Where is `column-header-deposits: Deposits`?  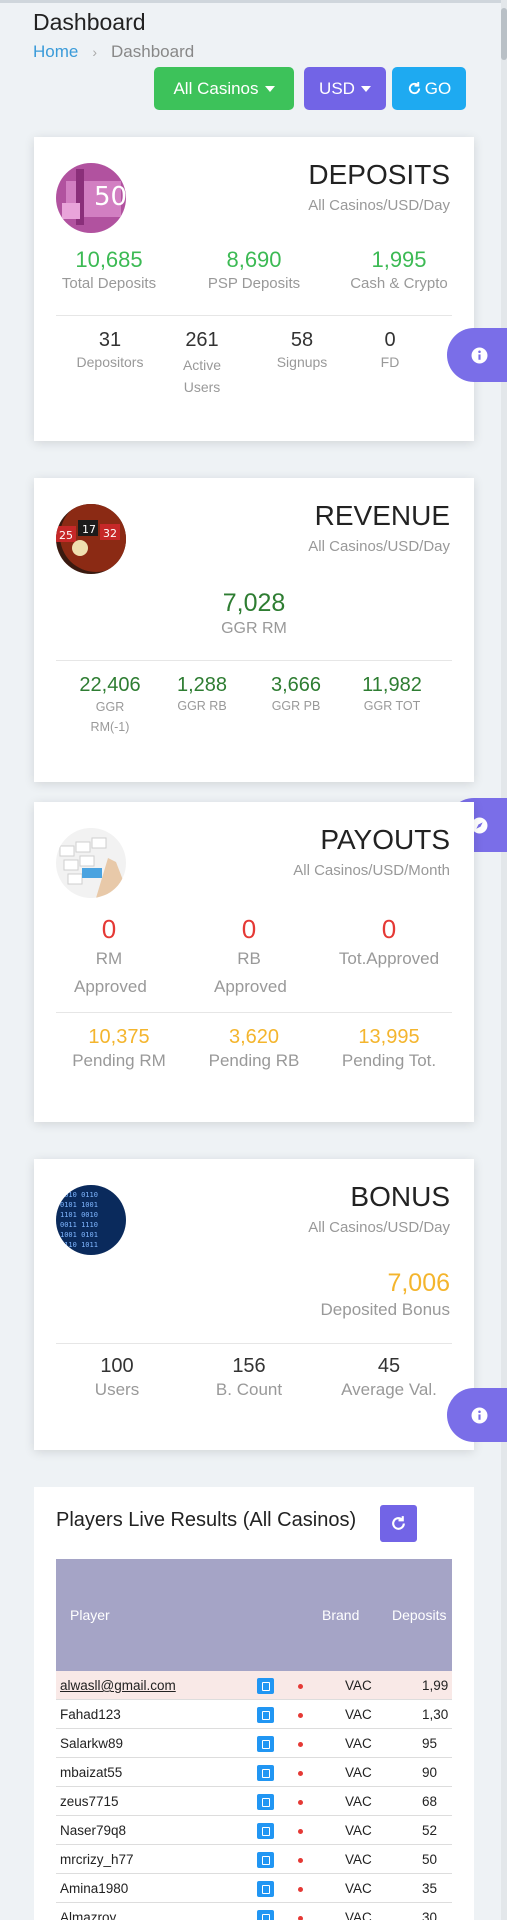
column-header-deposits: Deposits is located at coordinates (419, 1615).